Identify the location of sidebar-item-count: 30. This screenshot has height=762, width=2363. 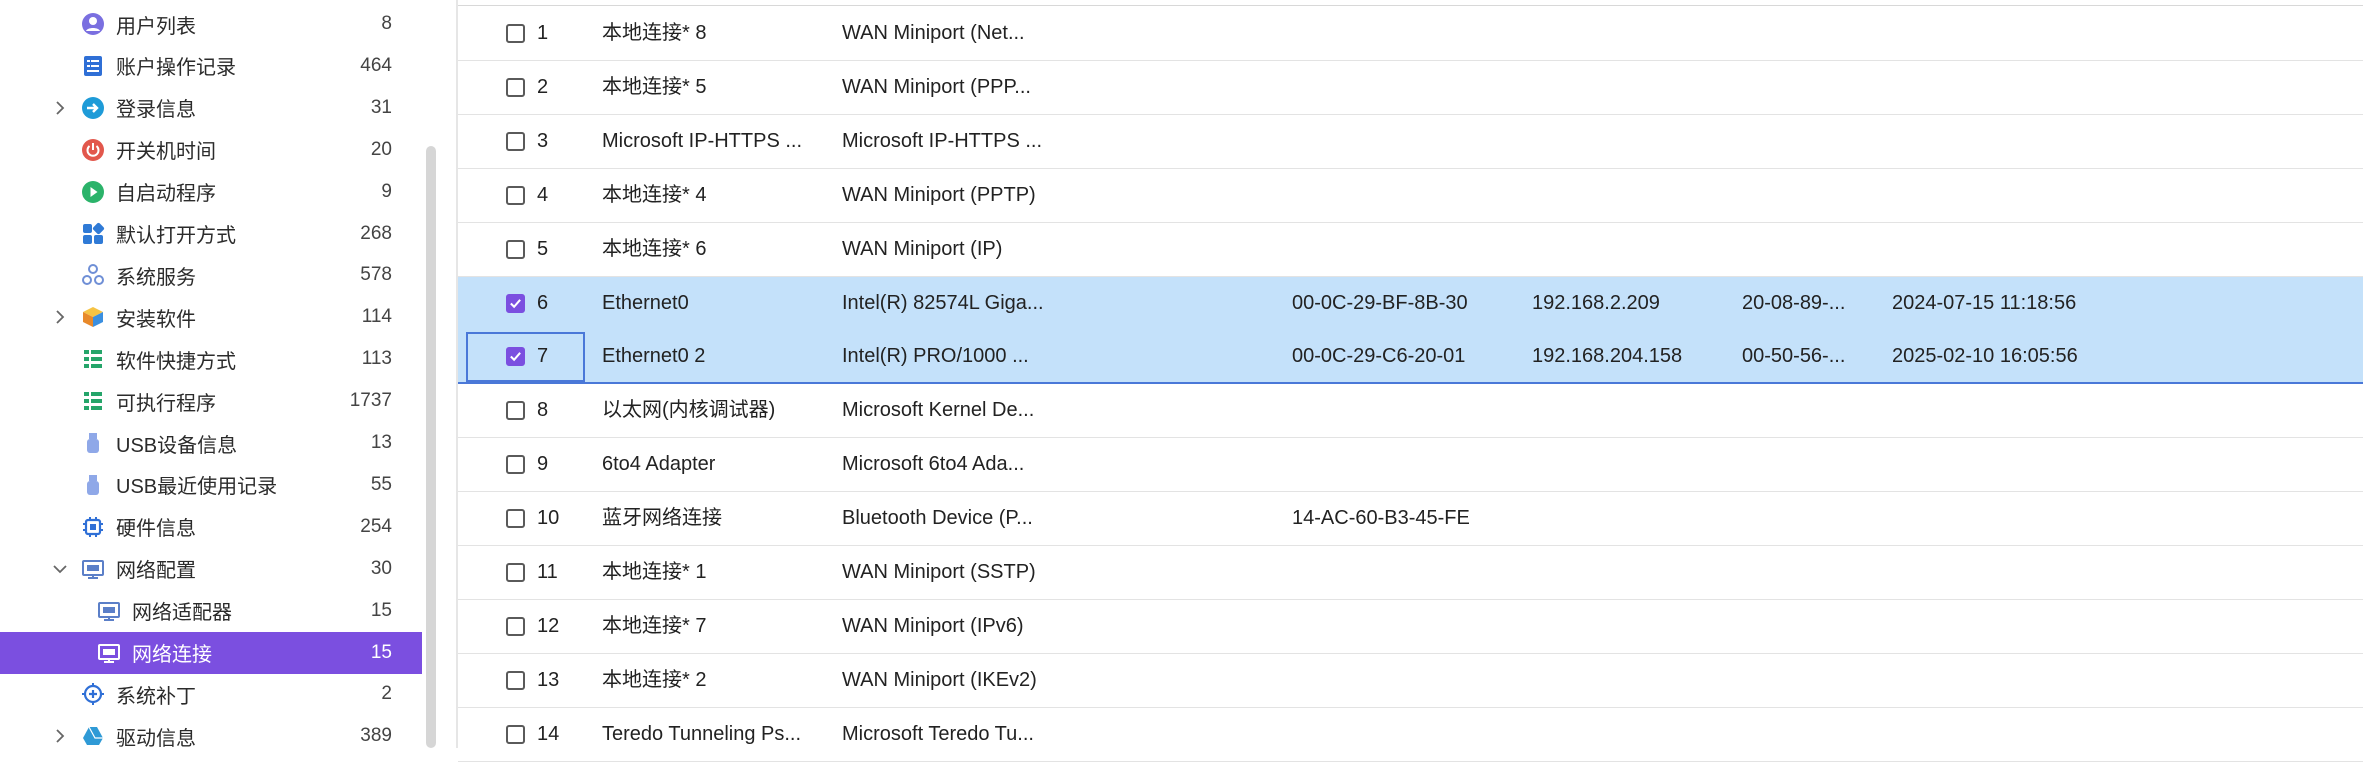
(381, 568).